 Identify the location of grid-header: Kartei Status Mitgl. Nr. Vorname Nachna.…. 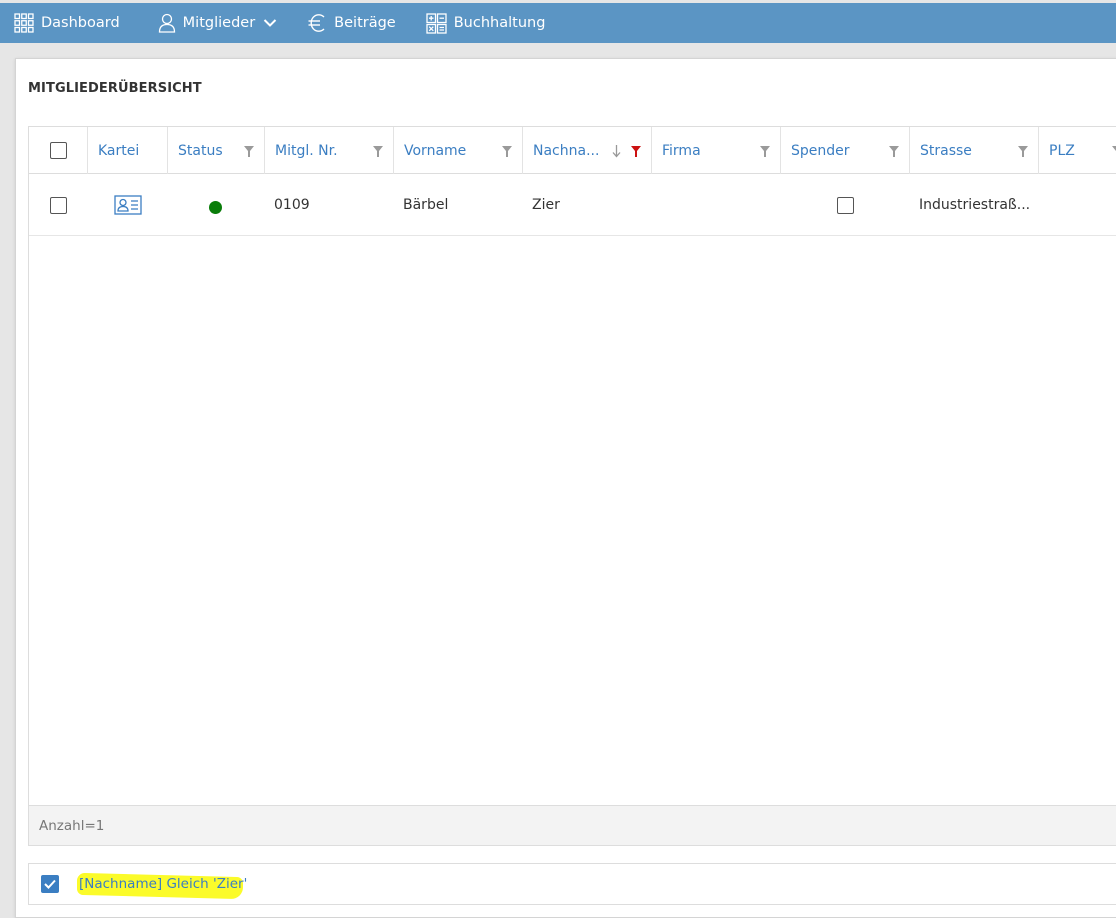
(572, 150).